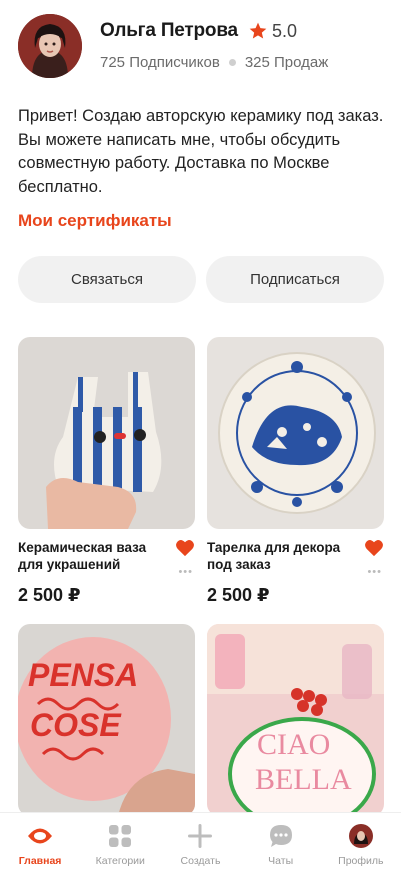 This screenshot has width=401, height=884. Describe the element at coordinates (286, 62) in the screenshot. I see `sales-count: 325 Продаж` at that location.